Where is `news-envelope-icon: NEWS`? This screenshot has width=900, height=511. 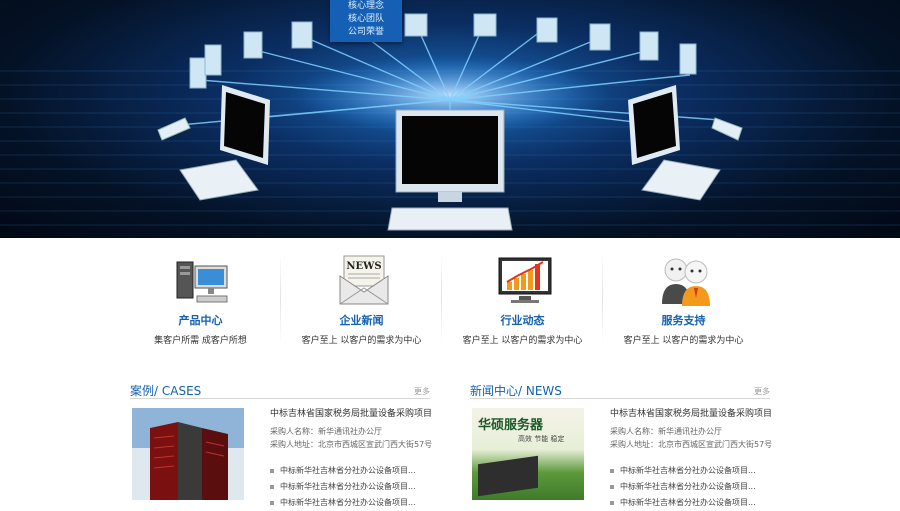
news-envelope-icon: NEWS is located at coordinates (364, 280).